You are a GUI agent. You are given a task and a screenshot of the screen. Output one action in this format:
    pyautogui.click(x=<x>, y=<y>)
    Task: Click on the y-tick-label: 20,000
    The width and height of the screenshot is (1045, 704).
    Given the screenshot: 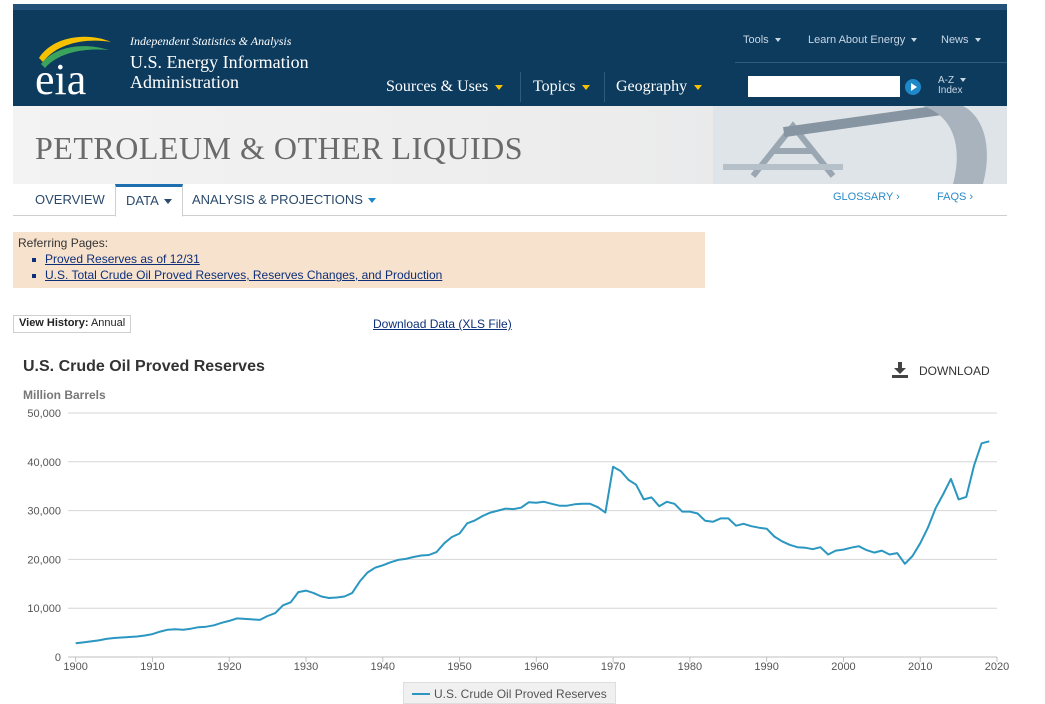 What is the action you would take?
    pyautogui.click(x=44, y=560)
    